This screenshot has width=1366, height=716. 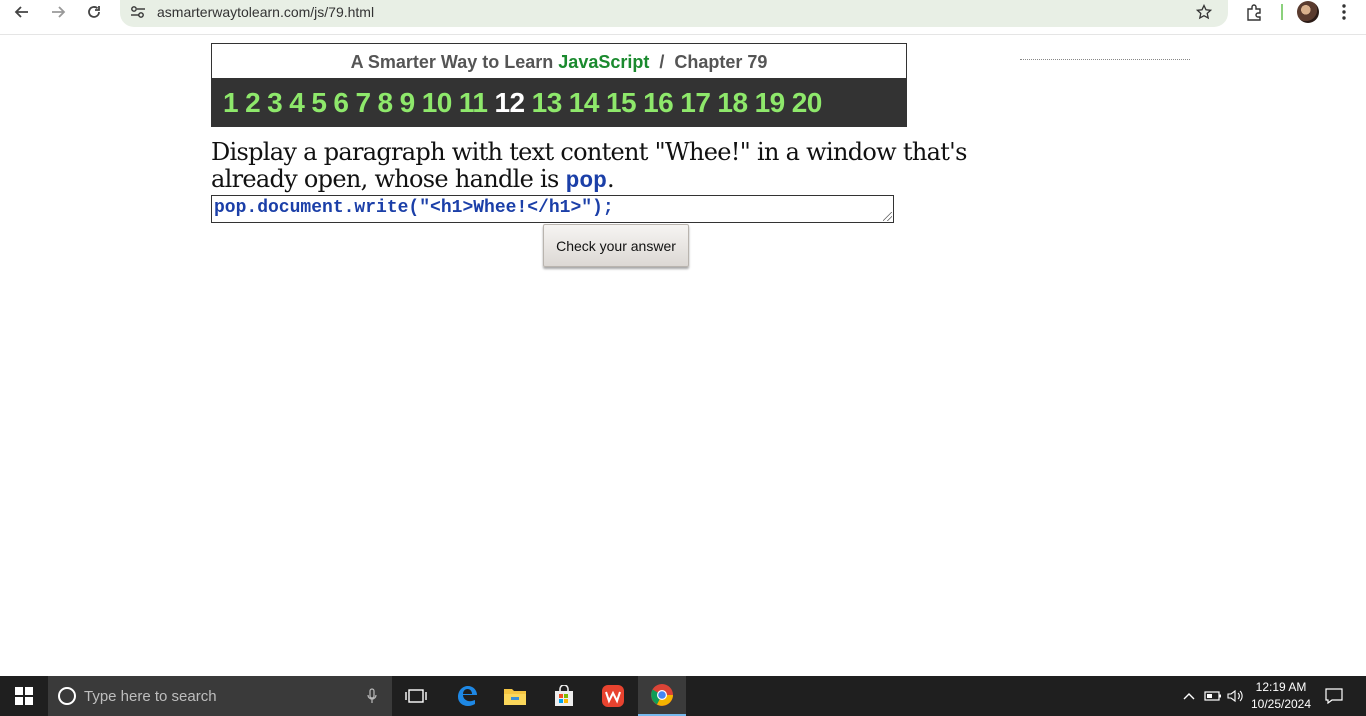 I want to click on profile-avatar, so click(x=1308, y=12).